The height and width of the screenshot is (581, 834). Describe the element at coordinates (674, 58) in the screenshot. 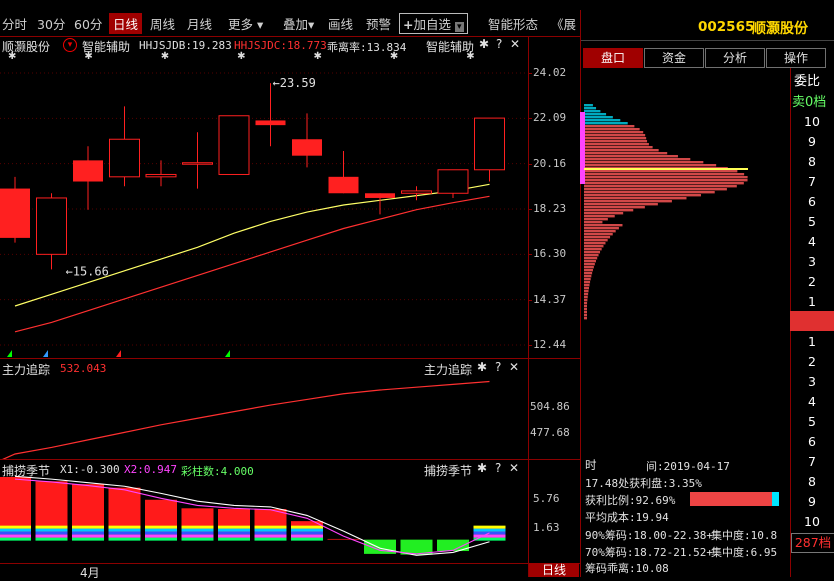

I see `tab-capital: 资金` at that location.